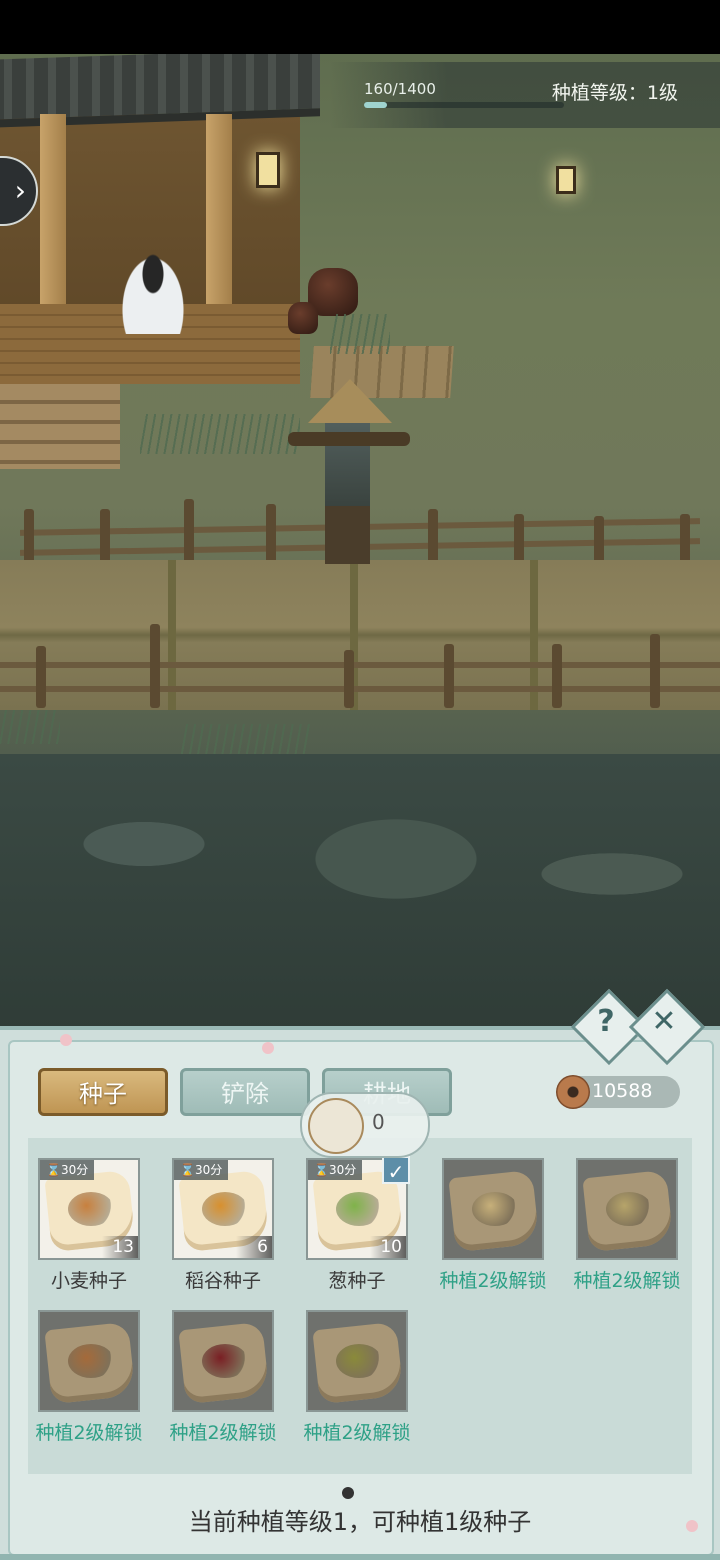 This screenshot has height=1560, width=720. What do you see at coordinates (20, 190) in the screenshot?
I see `chevron-right-icon: ›` at bounding box center [20, 190].